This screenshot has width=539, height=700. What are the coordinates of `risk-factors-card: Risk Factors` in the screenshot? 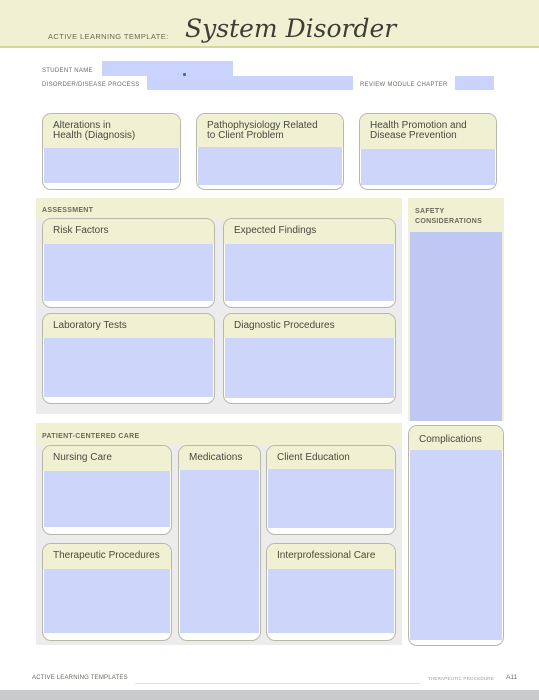 It's located at (128, 263).